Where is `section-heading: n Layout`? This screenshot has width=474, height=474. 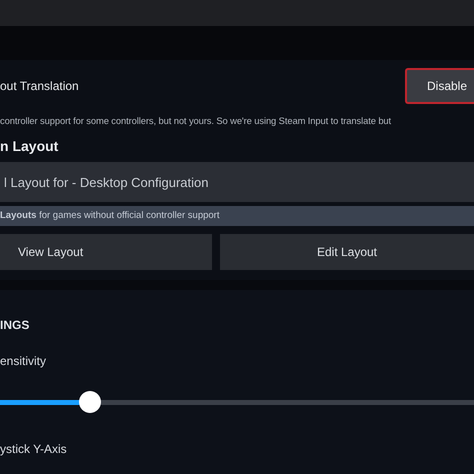
section-heading: n Layout is located at coordinates (30, 146).